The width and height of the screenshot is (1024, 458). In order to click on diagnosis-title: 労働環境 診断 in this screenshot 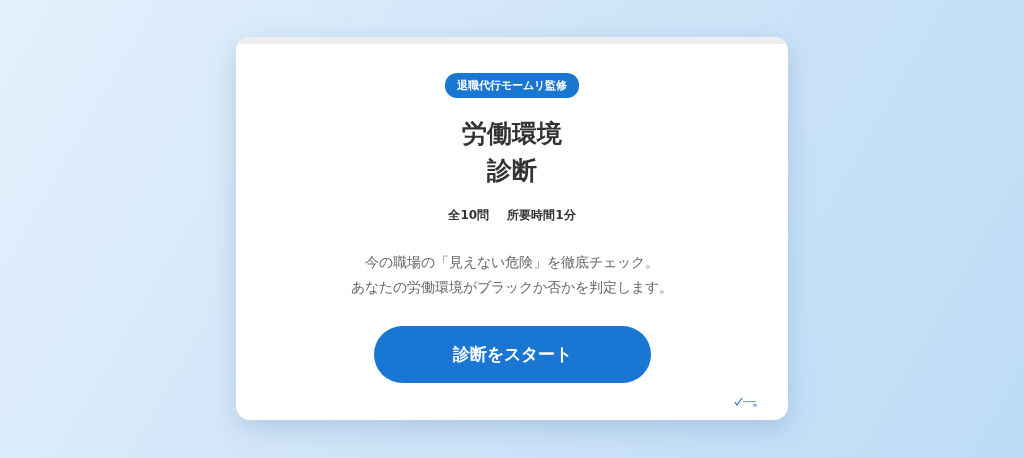, I will do `click(512, 152)`.